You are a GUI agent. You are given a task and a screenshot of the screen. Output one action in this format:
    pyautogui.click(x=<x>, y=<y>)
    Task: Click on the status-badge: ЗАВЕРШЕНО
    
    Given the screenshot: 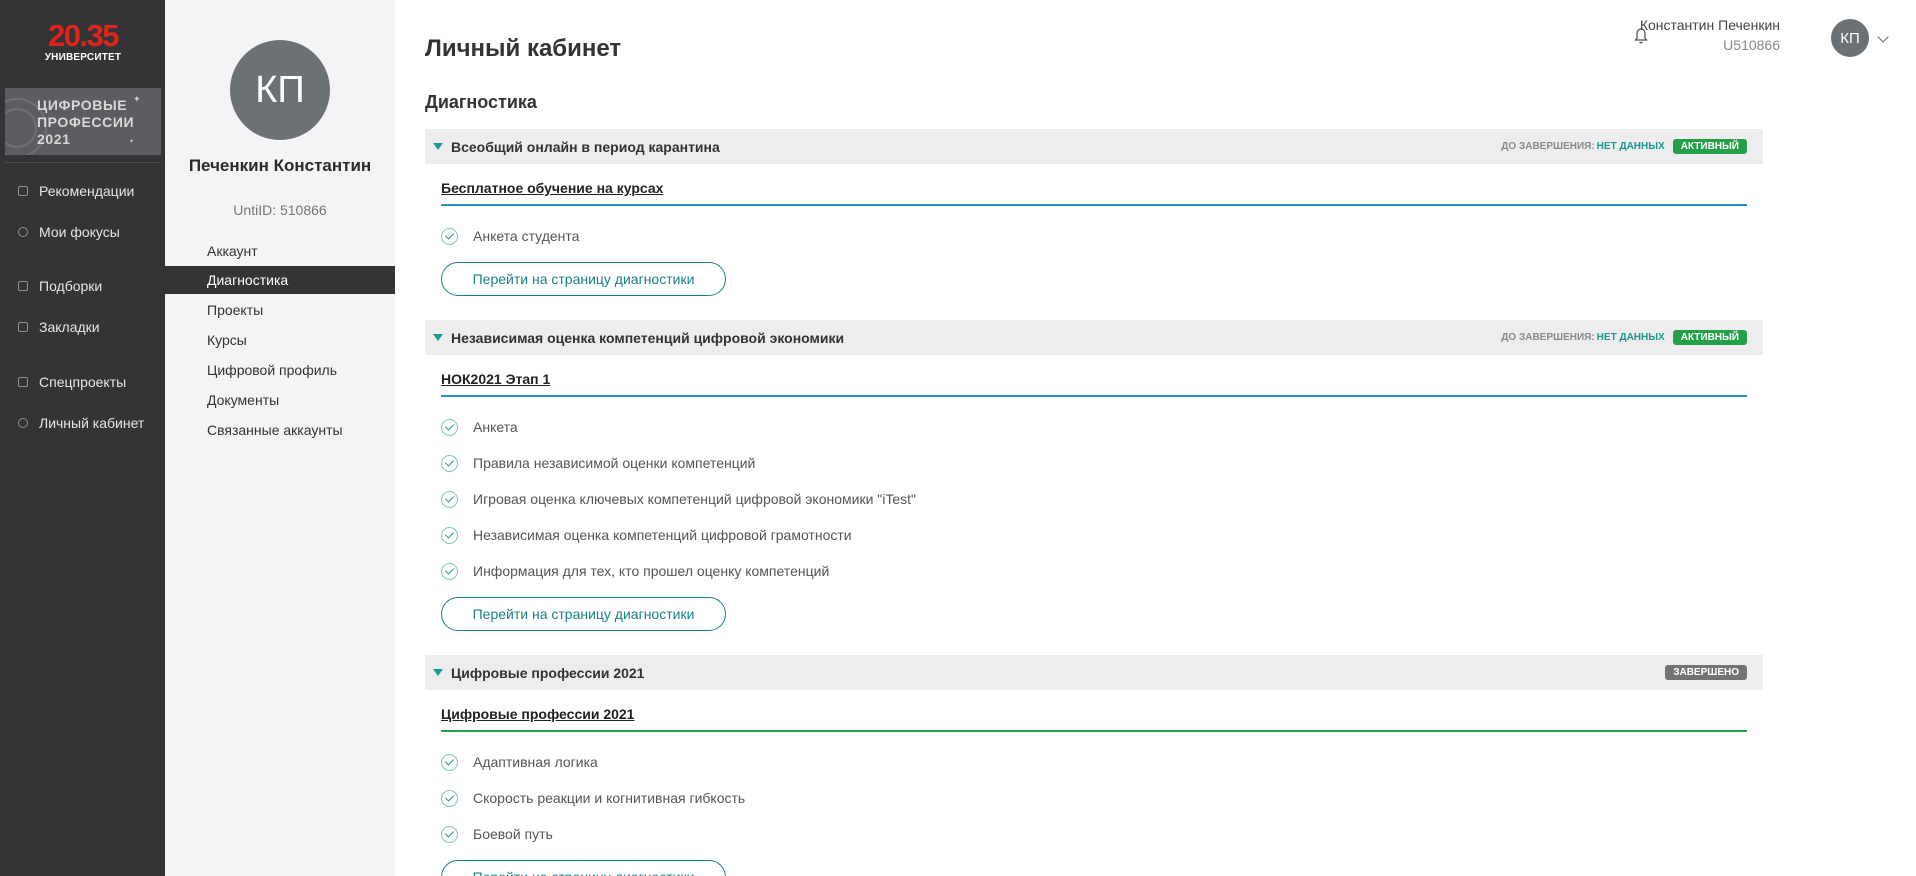 What is the action you would take?
    pyautogui.click(x=1706, y=672)
    